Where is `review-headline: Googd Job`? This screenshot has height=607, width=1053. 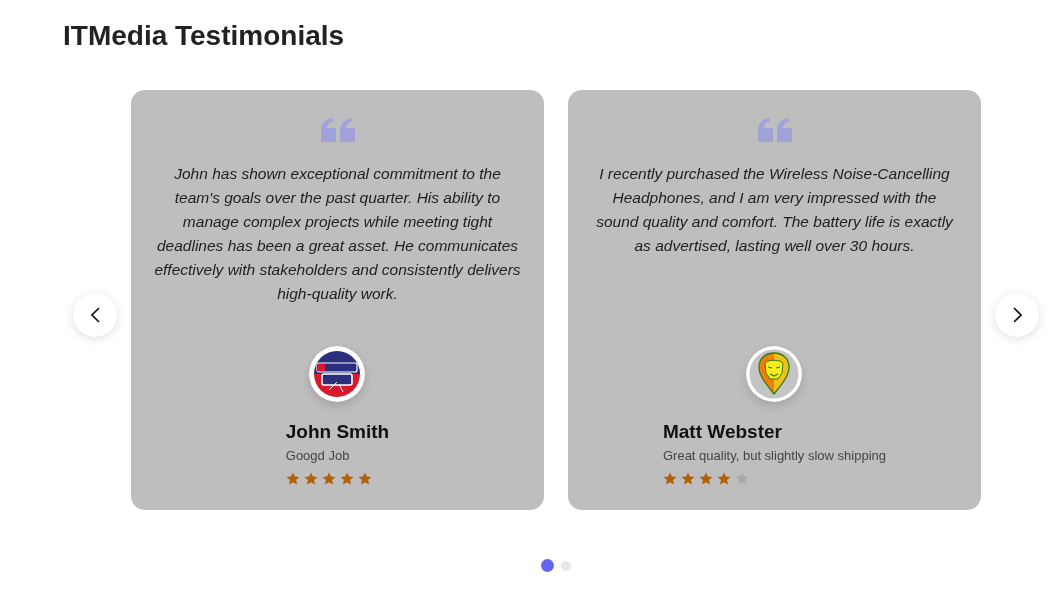
review-headline: Googd Job is located at coordinates (317, 456).